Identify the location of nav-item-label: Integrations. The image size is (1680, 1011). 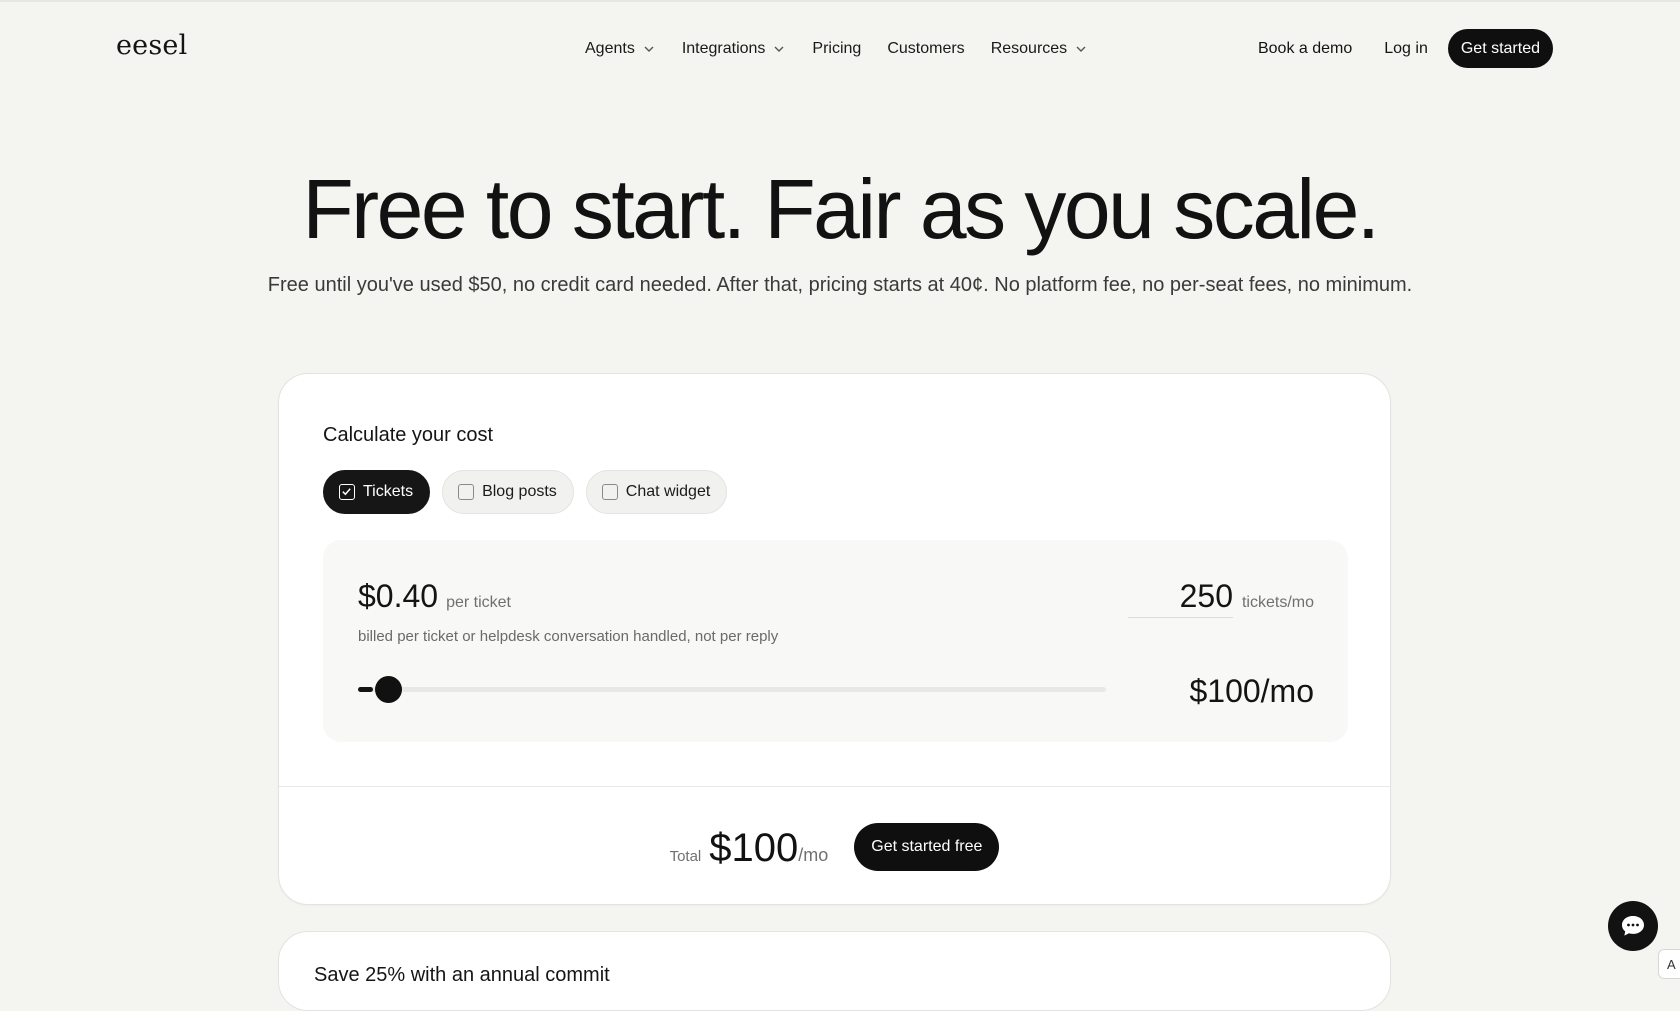
(723, 48).